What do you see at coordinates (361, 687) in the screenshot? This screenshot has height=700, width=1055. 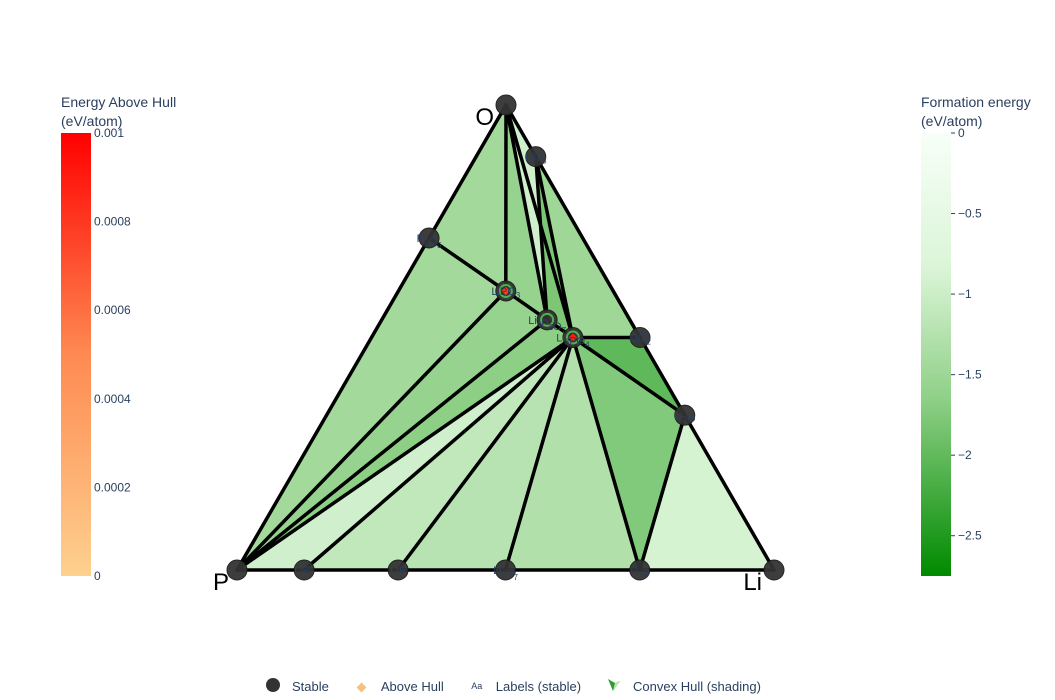 I see `above-hull-marker-icon` at bounding box center [361, 687].